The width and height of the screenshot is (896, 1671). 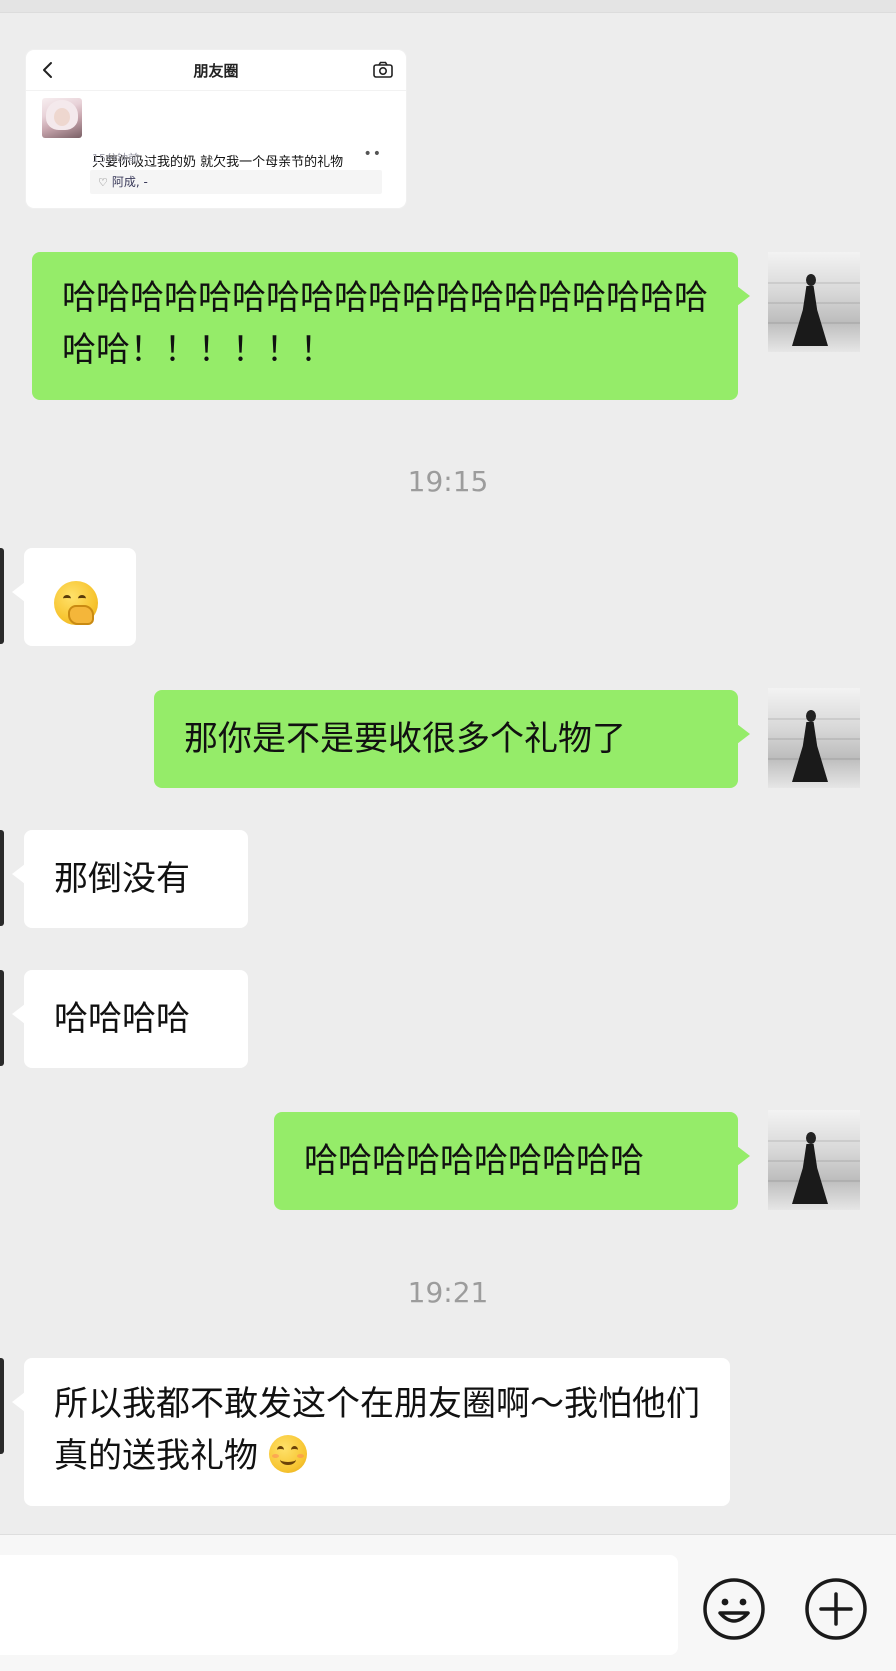 I want to click on message-text: 哈哈哈哈, so click(x=122, y=1019).